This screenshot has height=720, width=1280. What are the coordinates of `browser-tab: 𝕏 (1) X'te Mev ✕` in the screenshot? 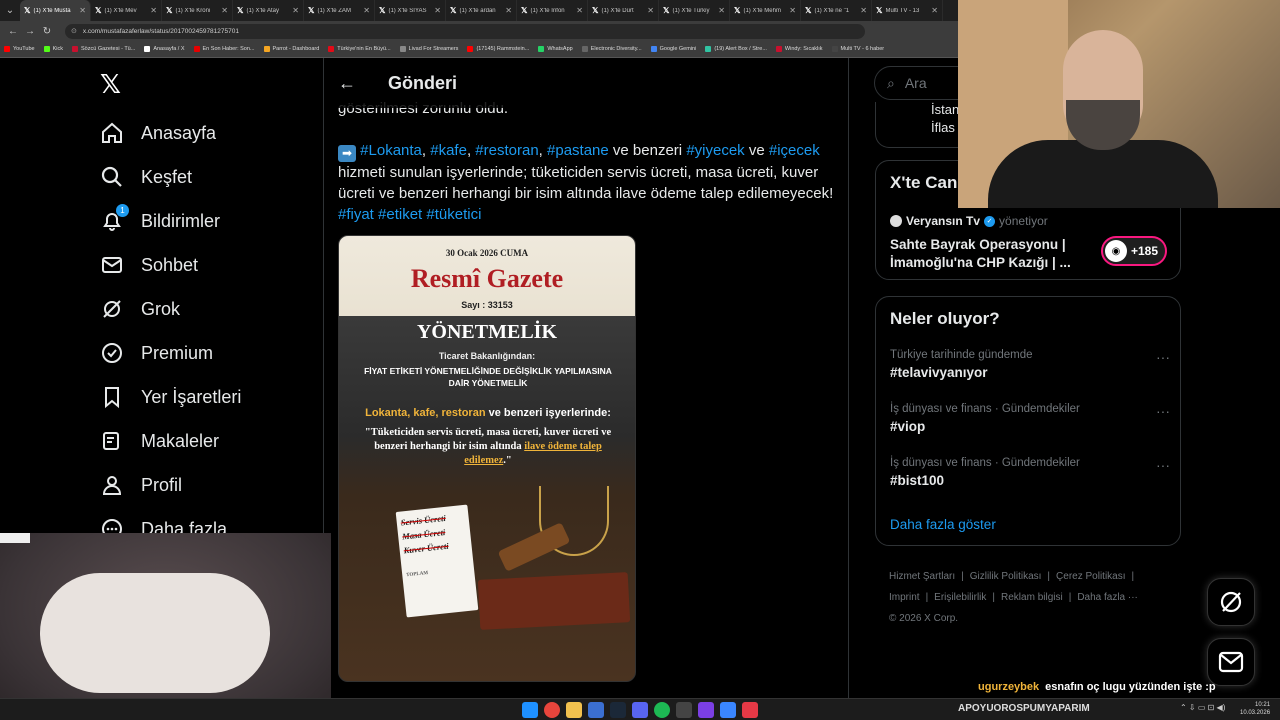 It's located at (126, 10).